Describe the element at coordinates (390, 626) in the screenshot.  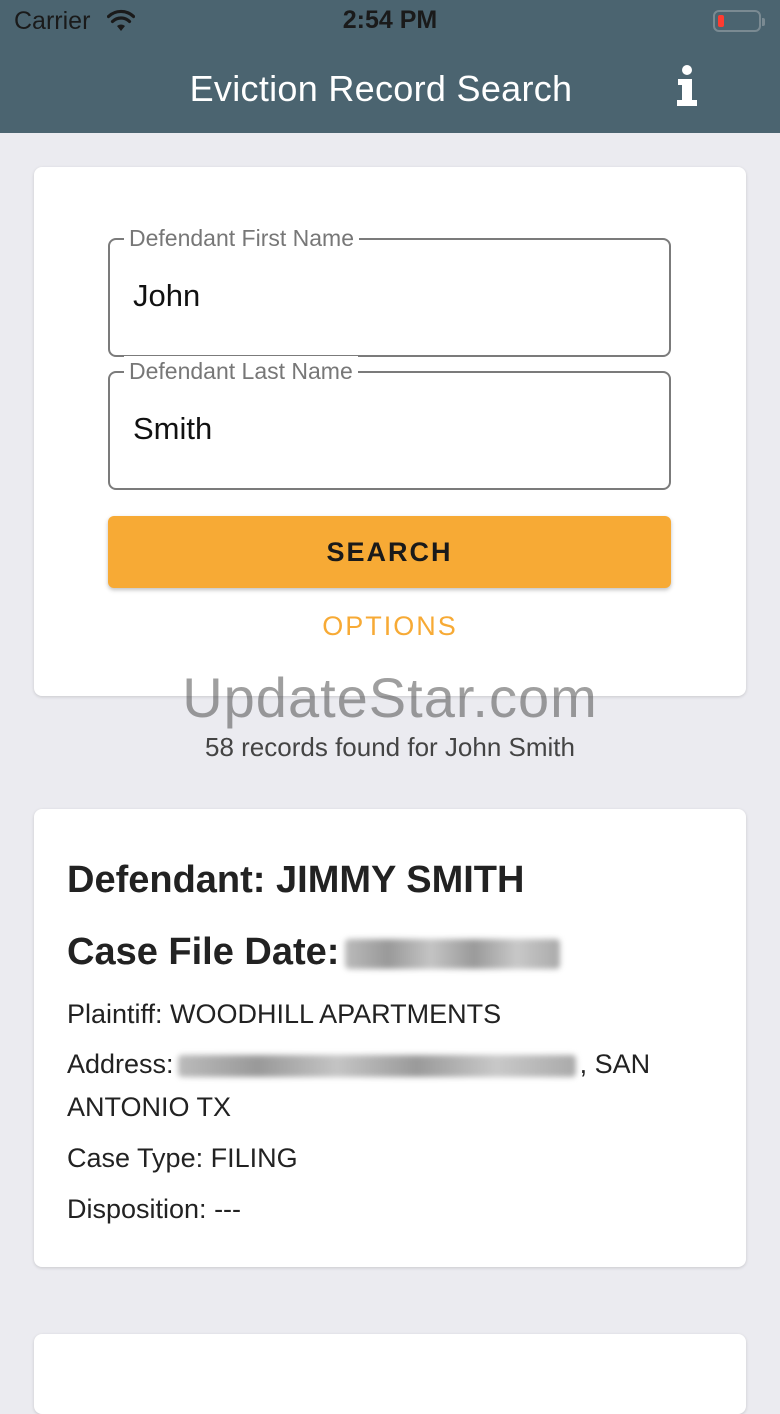
I see `options-button: OPTIONS` at that location.